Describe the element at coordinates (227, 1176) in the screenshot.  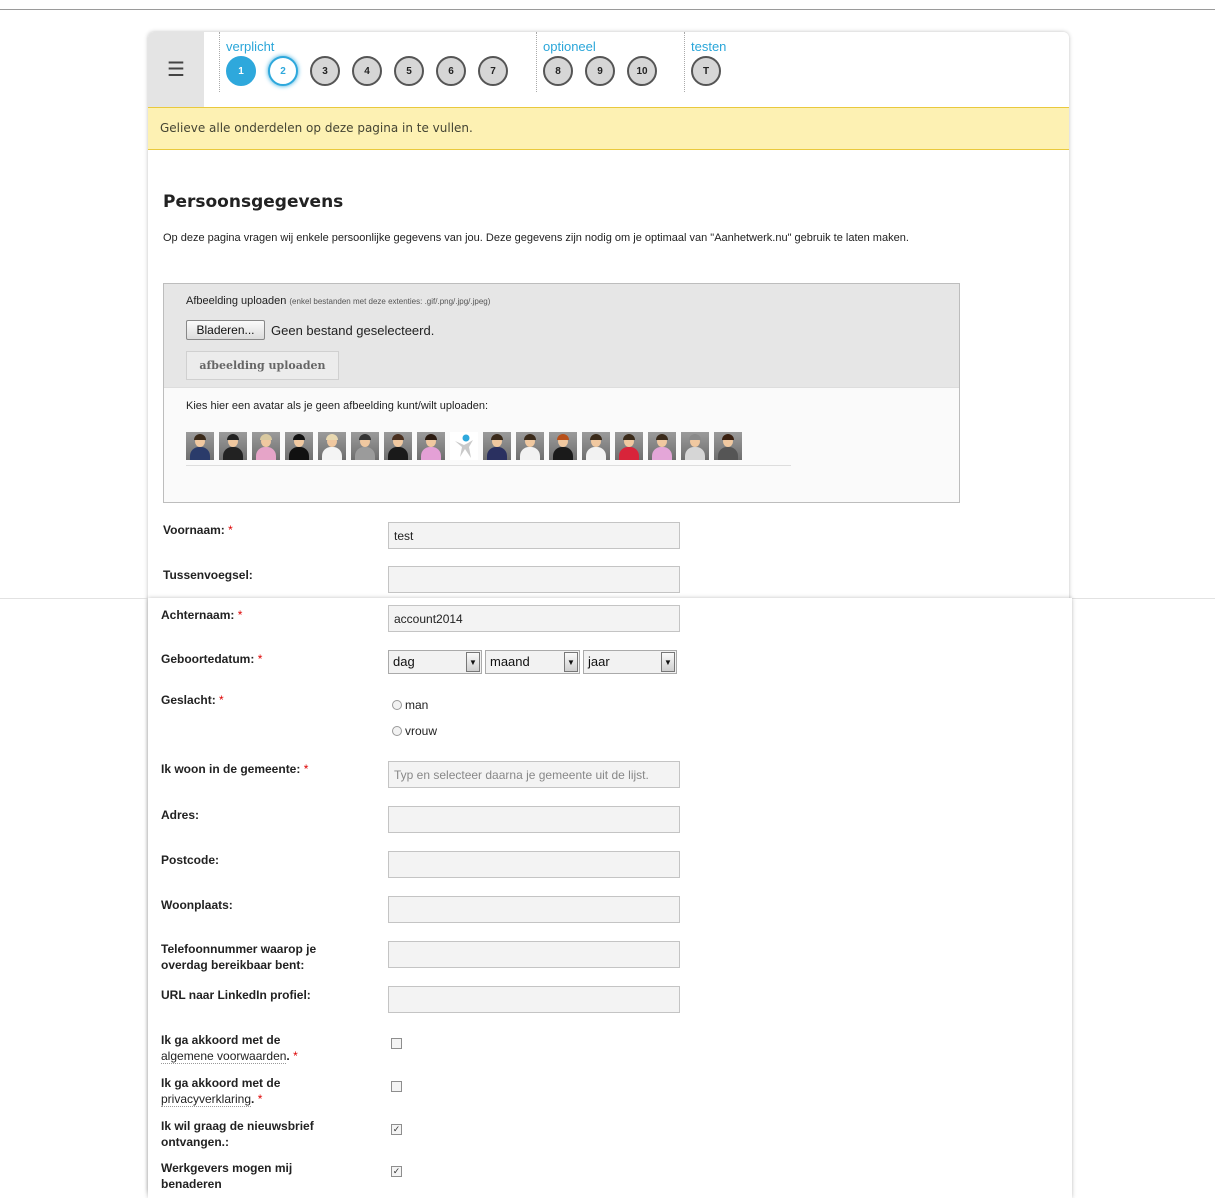
I see `werkgevers-label: Werkgevers mogen mij benaderen` at that location.